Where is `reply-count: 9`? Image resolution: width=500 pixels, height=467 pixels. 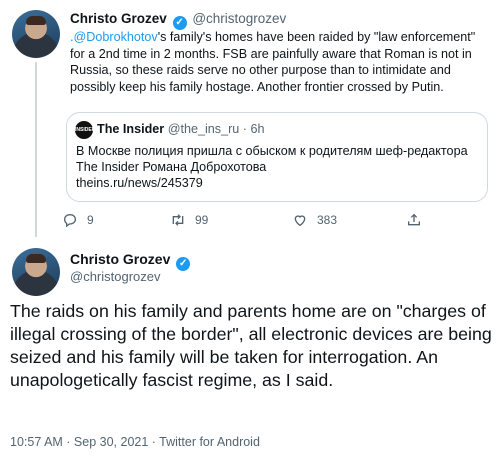 reply-count: 9 is located at coordinates (90, 220).